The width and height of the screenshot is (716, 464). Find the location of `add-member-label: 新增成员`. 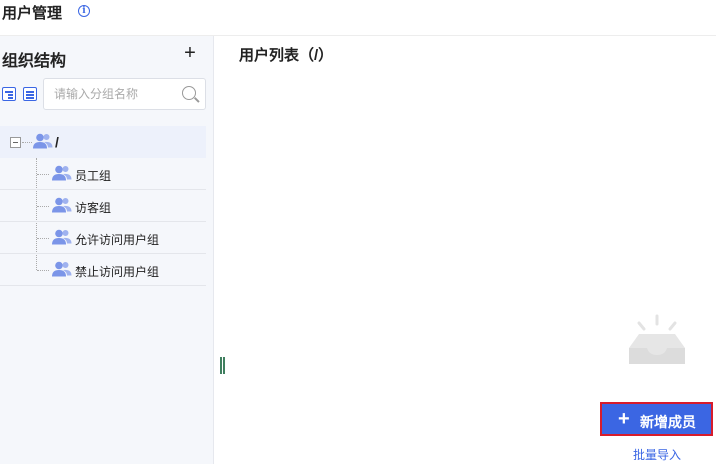

add-member-label: 新增成员 is located at coordinates (668, 422).